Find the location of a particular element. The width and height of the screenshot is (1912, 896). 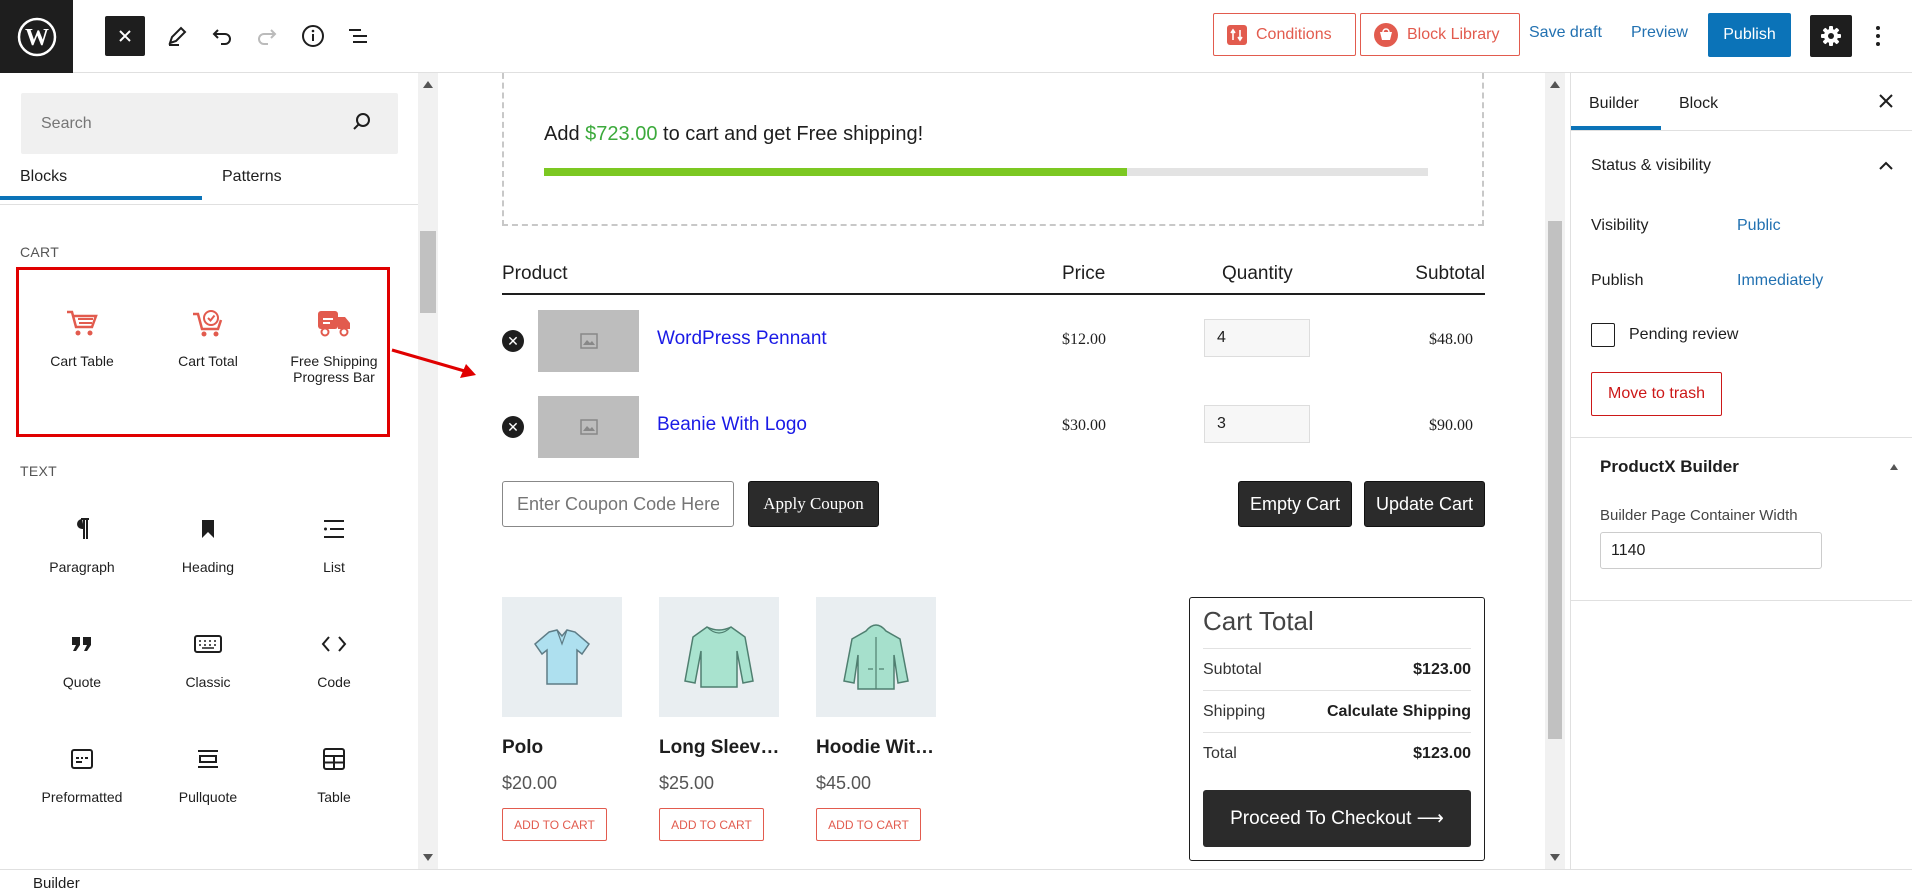

pending-review-label: Pending review is located at coordinates (1684, 334).